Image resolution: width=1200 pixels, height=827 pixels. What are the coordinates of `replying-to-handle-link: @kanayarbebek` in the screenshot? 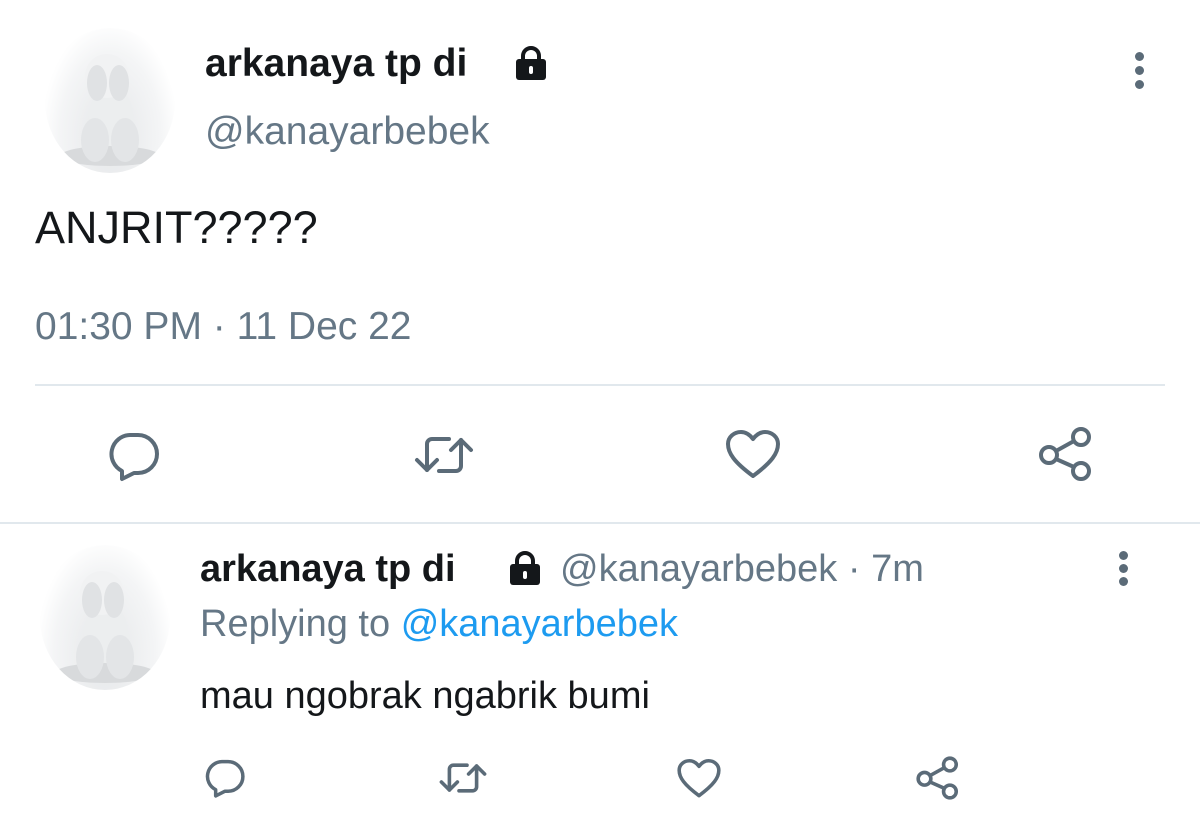 It's located at (539, 624).